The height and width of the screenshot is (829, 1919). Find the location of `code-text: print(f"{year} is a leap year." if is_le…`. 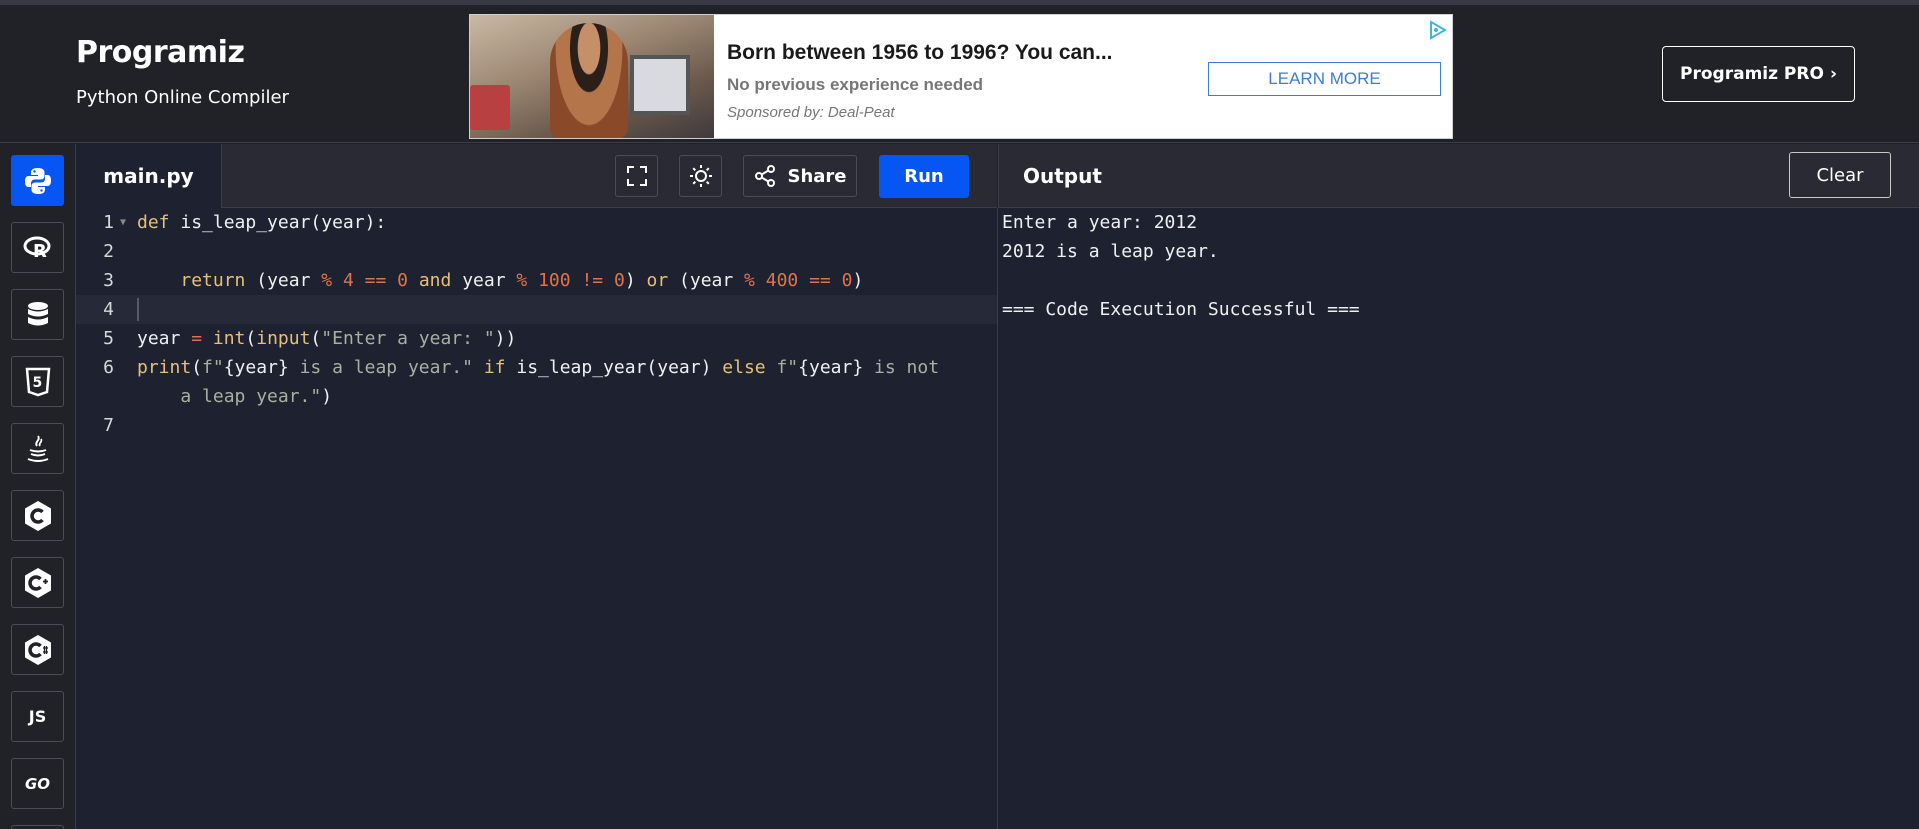

code-text: print(f"{year} is a leap year." if is_le… is located at coordinates (538, 367).